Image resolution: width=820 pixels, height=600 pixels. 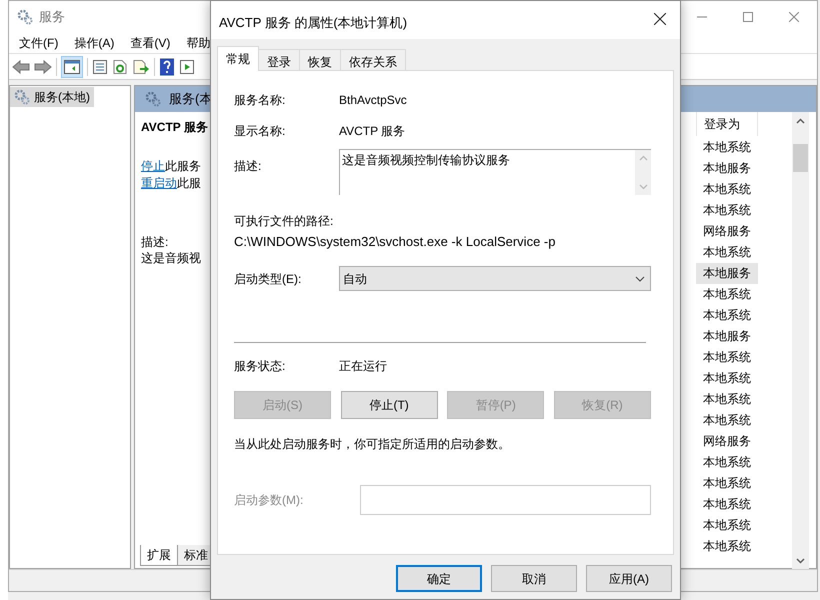 I want to click on scroll-up-icon, so click(x=800, y=121).